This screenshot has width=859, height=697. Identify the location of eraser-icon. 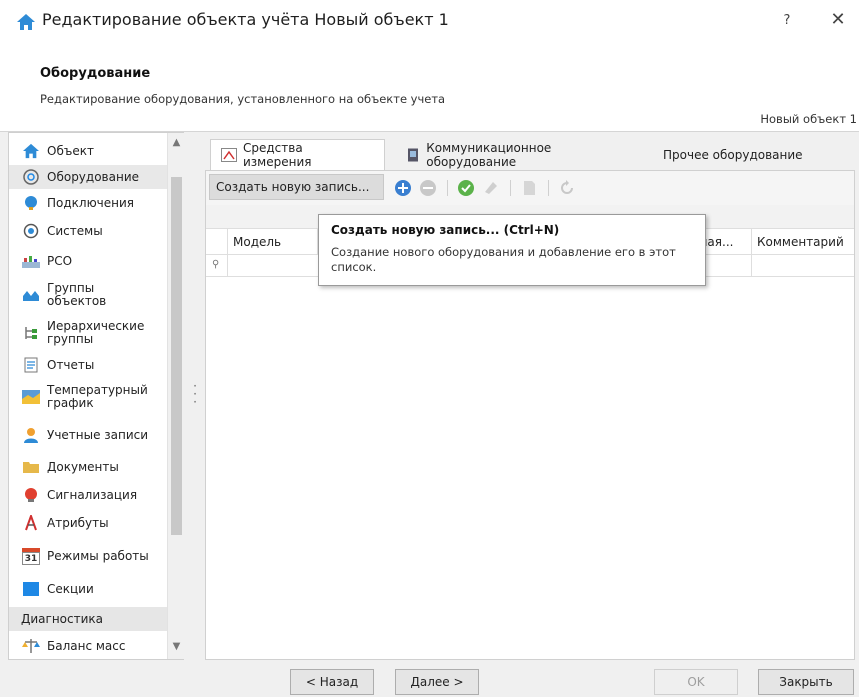
(491, 188).